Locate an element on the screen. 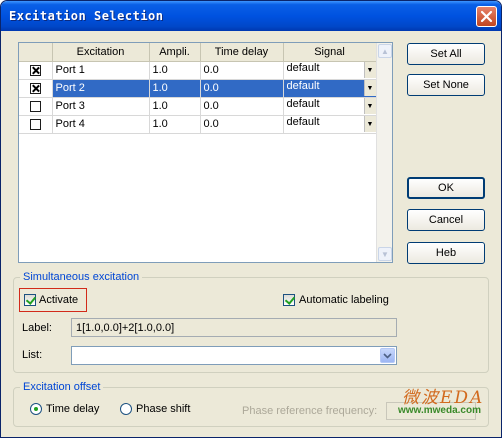  time-delay-option: Time delay is located at coordinates (64, 409).